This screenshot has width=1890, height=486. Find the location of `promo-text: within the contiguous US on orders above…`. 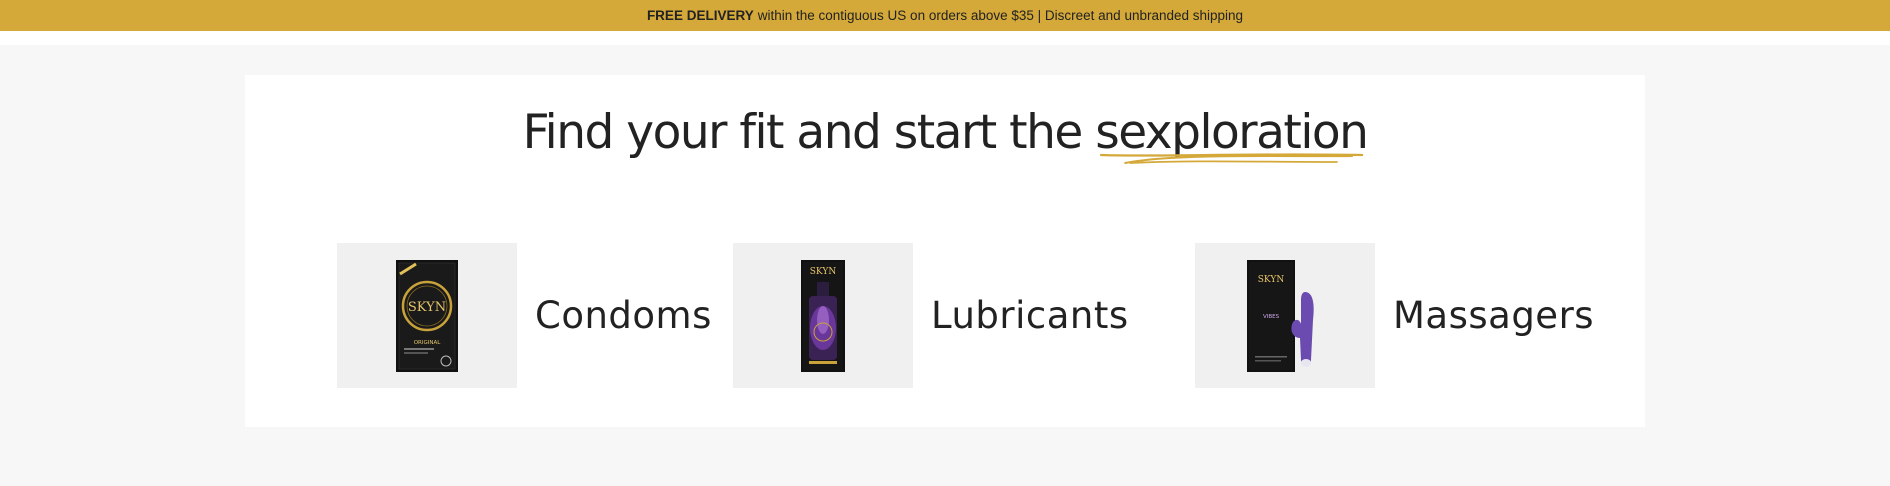

promo-text: within the contiguous US on orders above… is located at coordinates (1000, 15).